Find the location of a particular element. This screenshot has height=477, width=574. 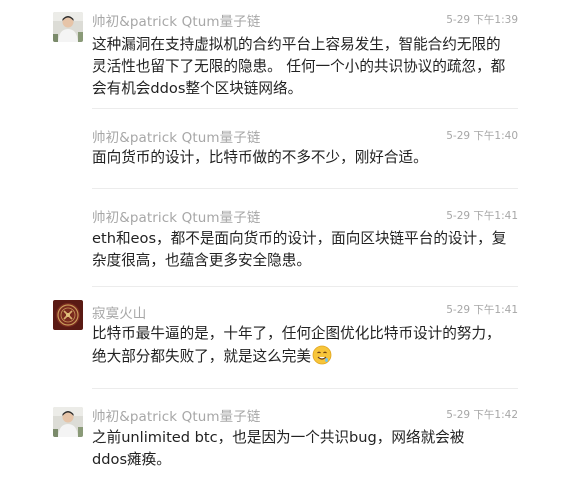

drooling-face-icon is located at coordinates (322, 358).